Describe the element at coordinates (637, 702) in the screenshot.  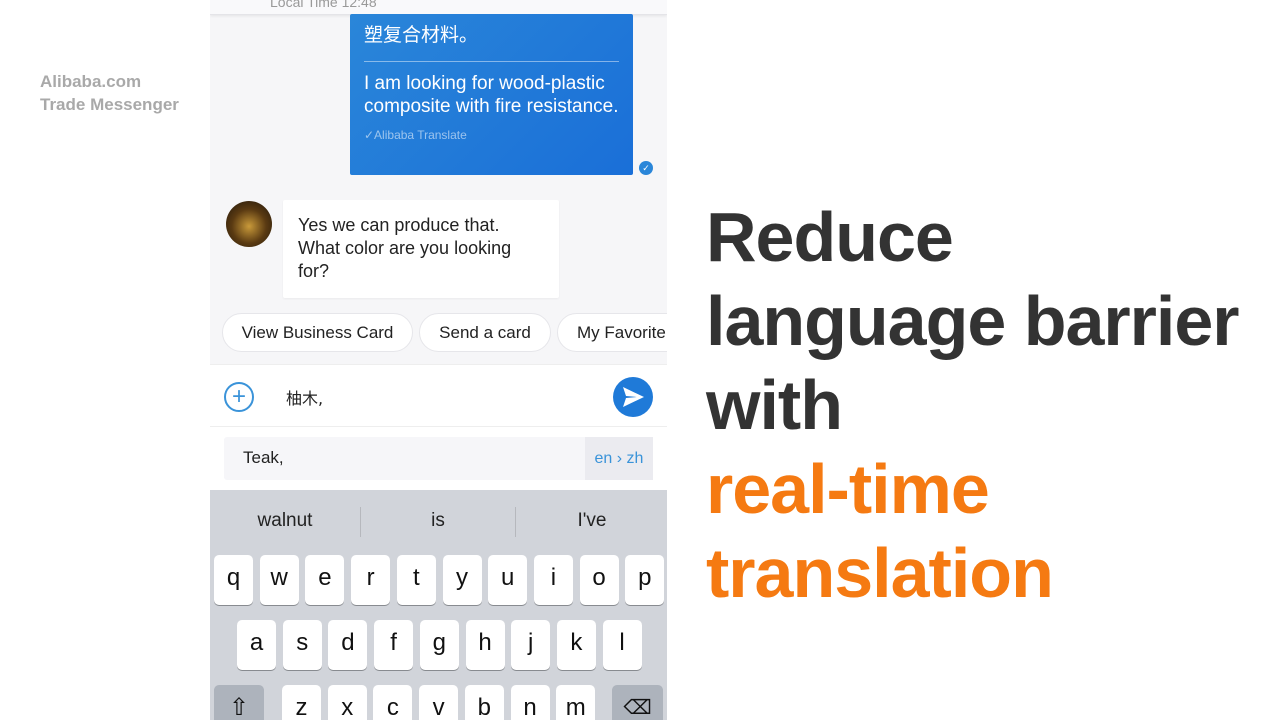
I see `delete-key: ⌫` at that location.